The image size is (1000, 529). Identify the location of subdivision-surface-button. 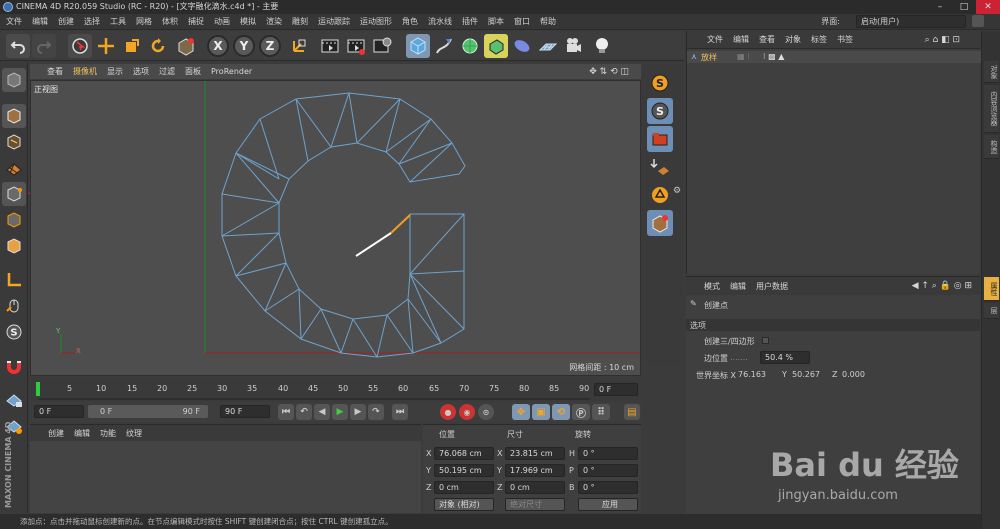
(470, 46).